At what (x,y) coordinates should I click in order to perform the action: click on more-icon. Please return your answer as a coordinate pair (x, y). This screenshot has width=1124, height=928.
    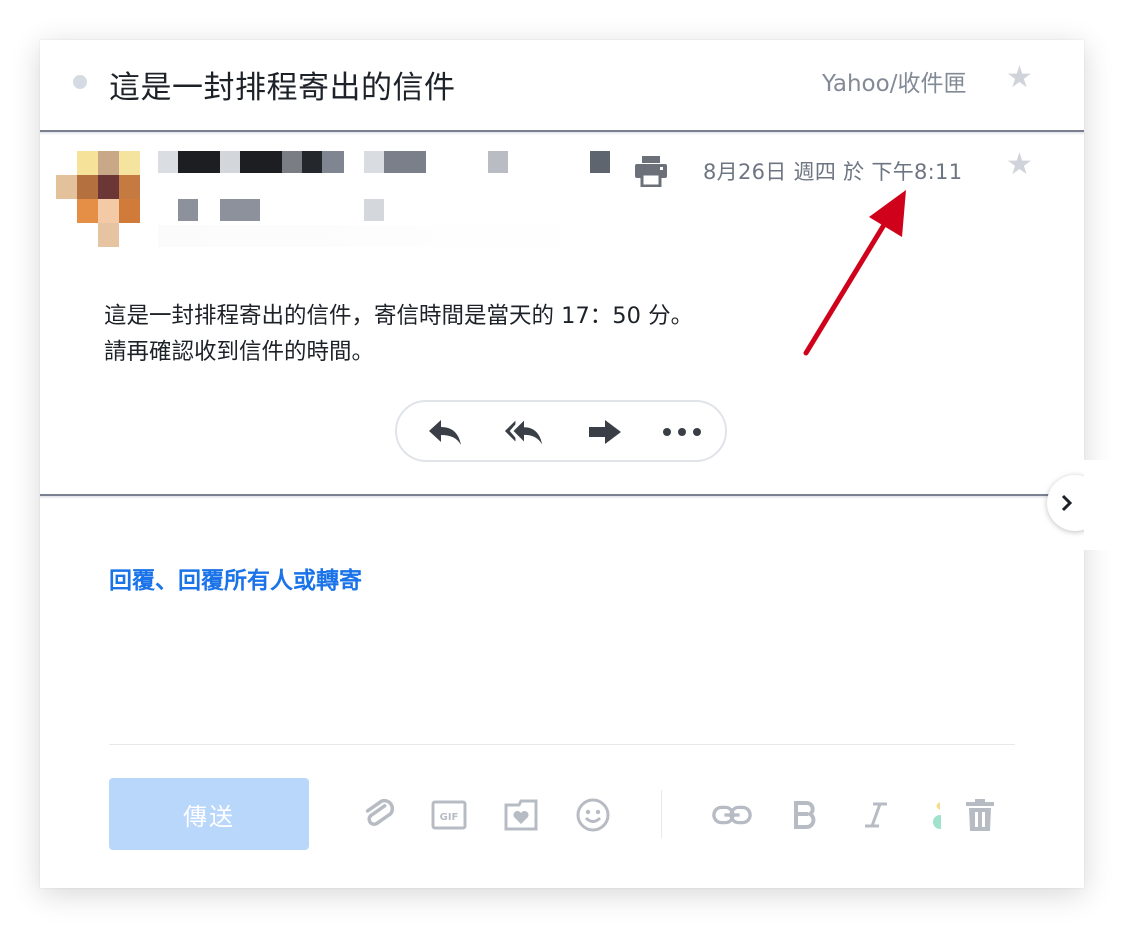
    Looking at the image, I should click on (682, 432).